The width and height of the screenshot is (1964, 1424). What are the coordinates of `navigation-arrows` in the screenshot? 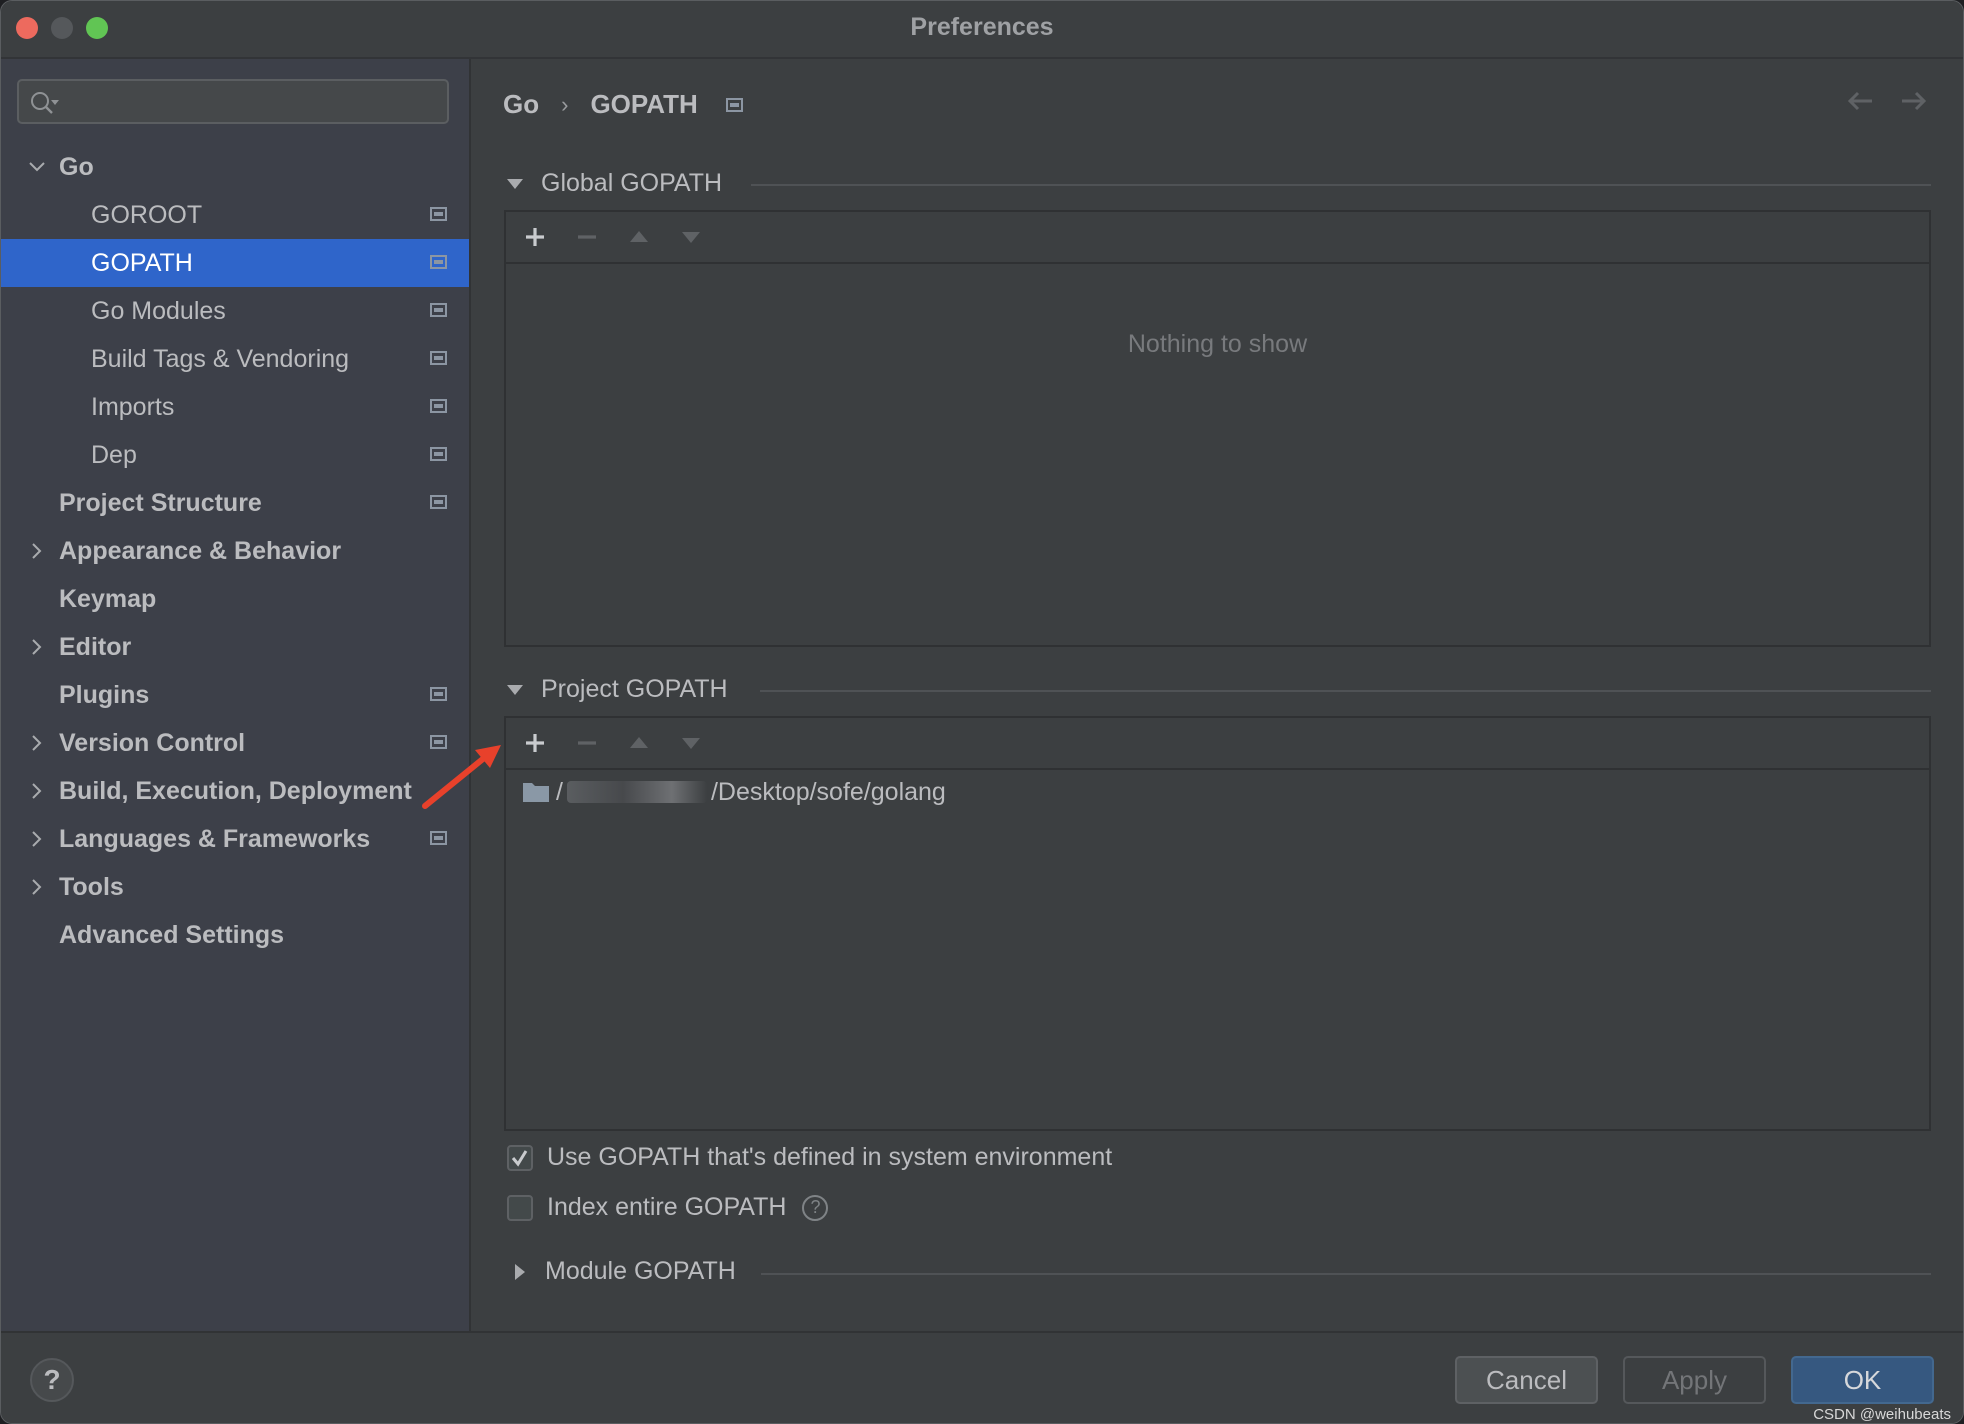 It's located at (1887, 101).